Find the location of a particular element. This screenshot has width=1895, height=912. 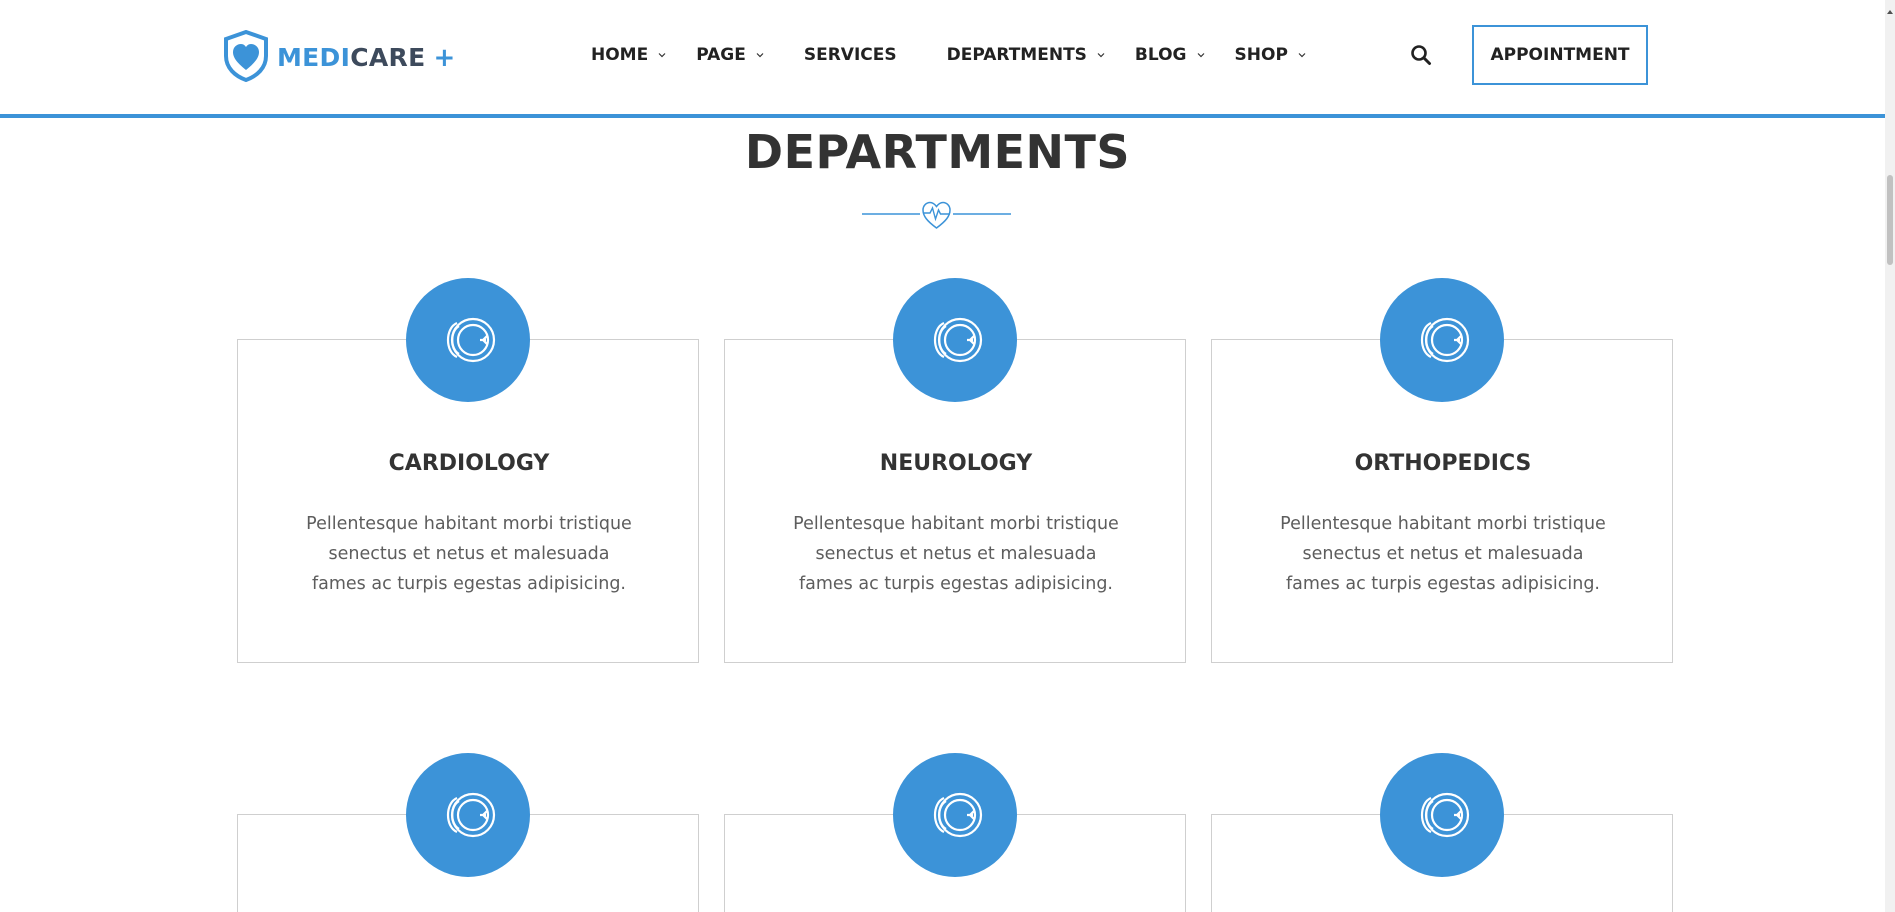

search-icon is located at coordinates (1421, 55).